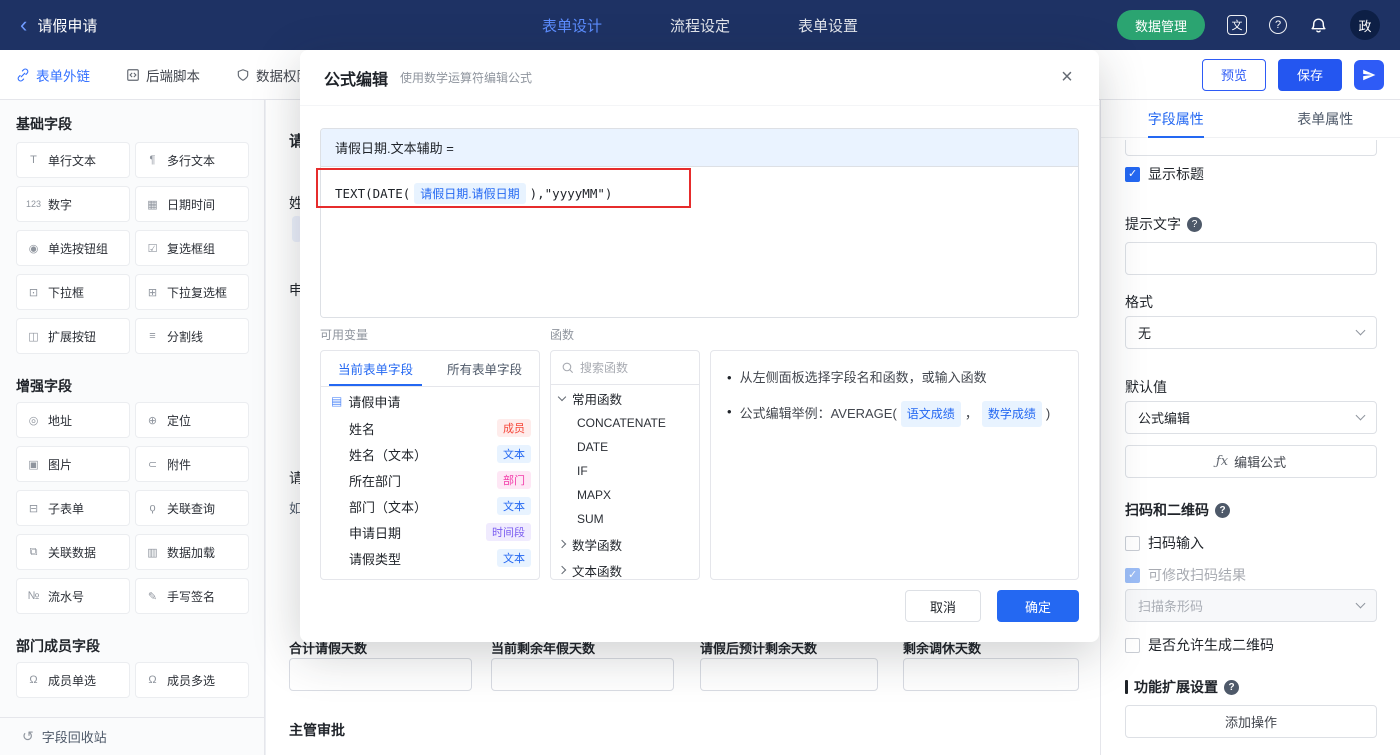 The width and height of the screenshot is (1400, 755). Describe the element at coordinates (375, 368) in the screenshot. I see `tab-current-form-fields: 当前表单字段` at that location.